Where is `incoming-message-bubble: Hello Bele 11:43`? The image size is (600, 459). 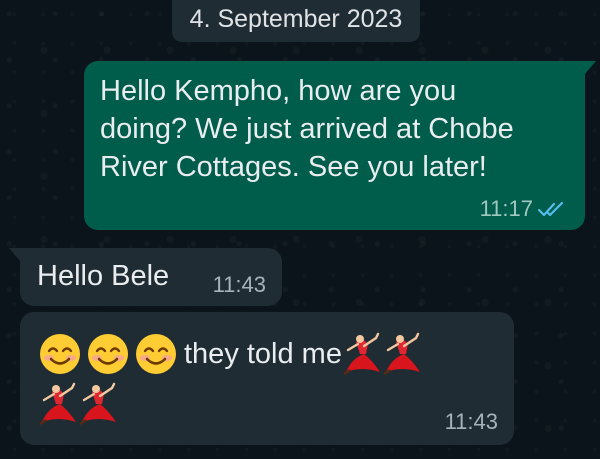
incoming-message-bubble: Hello Bele 11:43 is located at coordinates (145, 277).